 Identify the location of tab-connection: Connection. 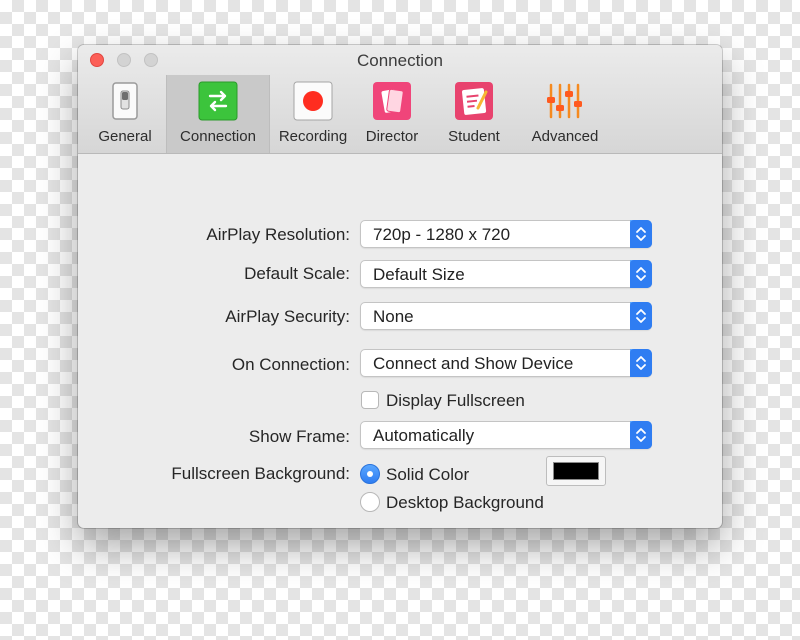
(218, 114).